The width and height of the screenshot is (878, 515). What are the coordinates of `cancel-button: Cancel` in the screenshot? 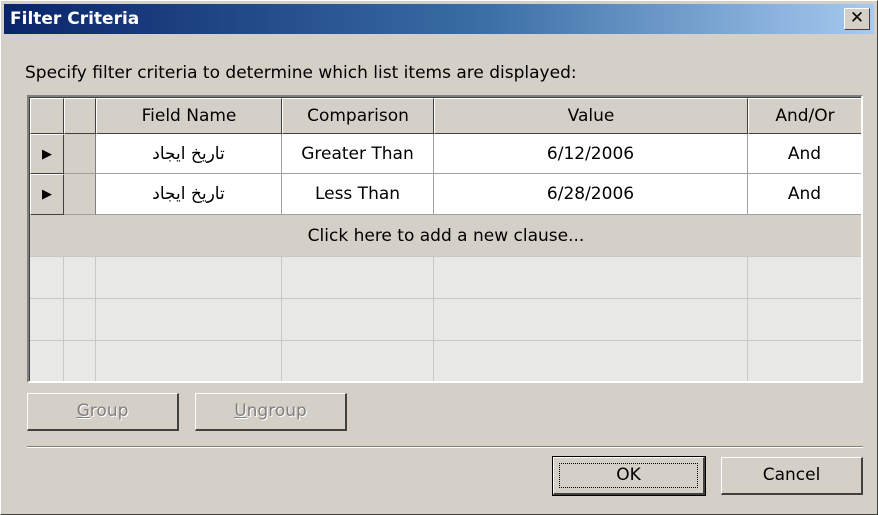 It's located at (792, 476).